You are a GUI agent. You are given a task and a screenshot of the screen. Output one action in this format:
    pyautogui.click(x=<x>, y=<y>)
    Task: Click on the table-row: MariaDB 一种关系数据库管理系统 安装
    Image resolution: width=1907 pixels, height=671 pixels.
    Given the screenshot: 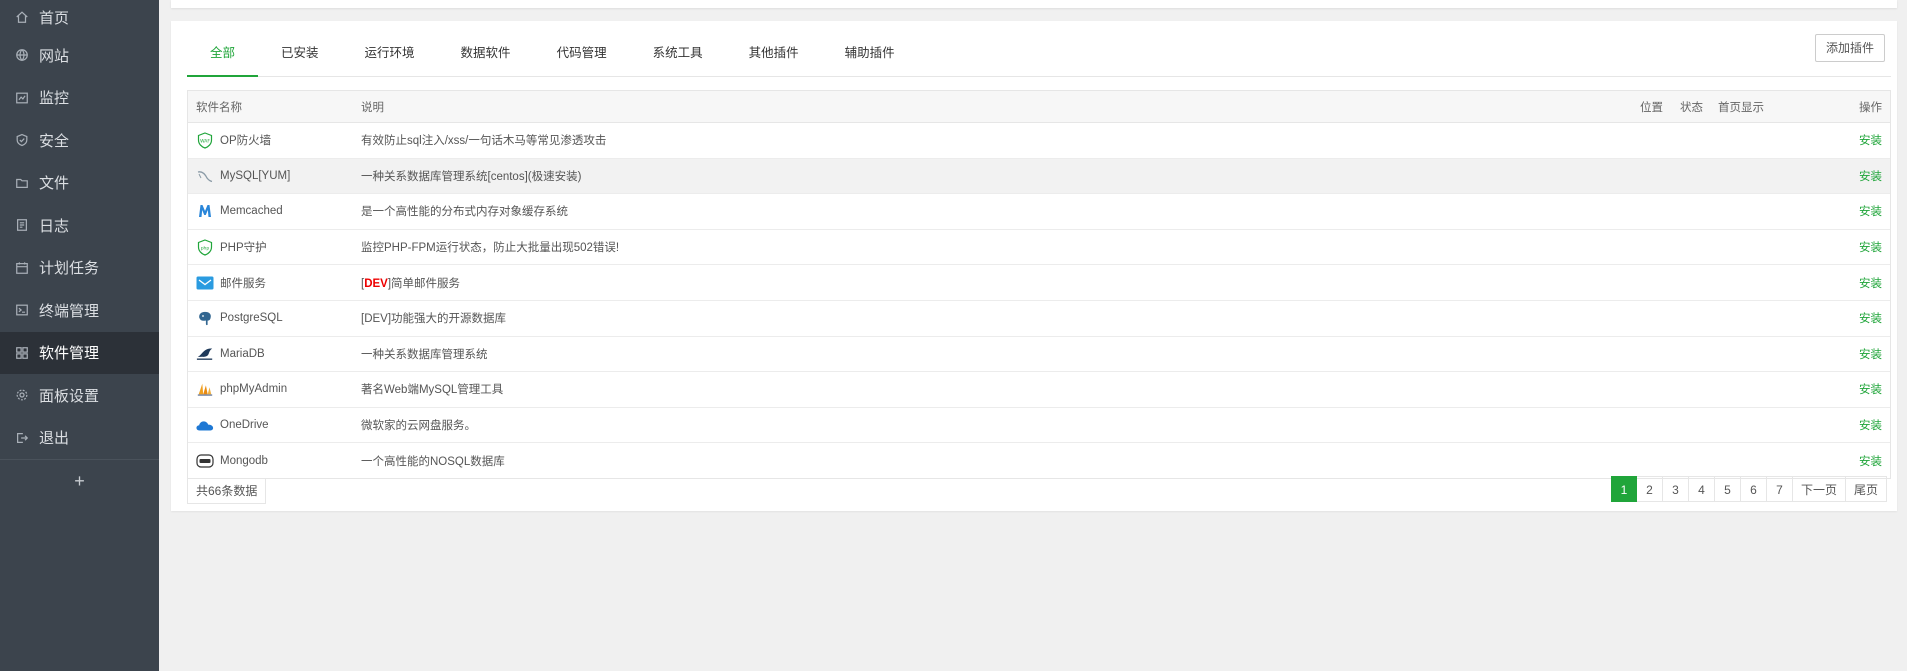 What is the action you would take?
    pyautogui.click(x=1039, y=355)
    